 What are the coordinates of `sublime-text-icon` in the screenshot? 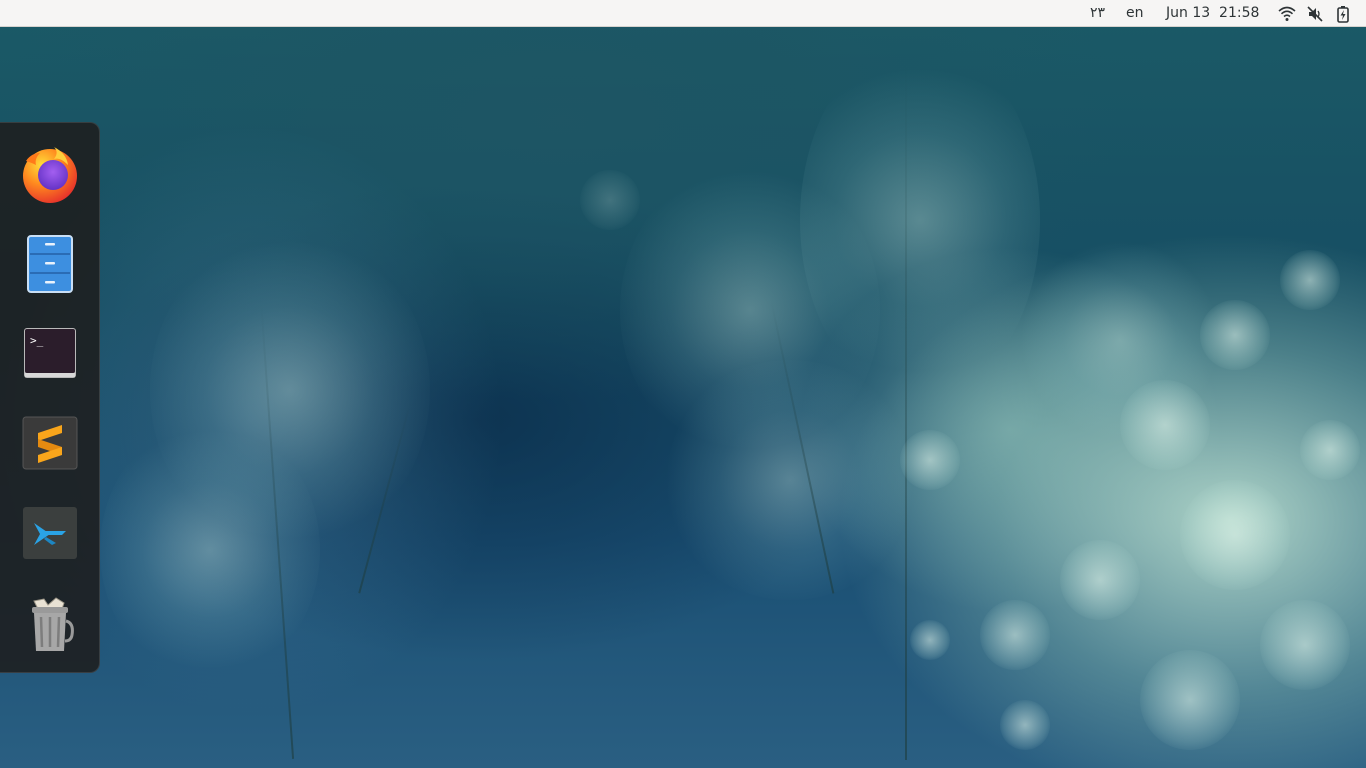 It's located at (50, 443).